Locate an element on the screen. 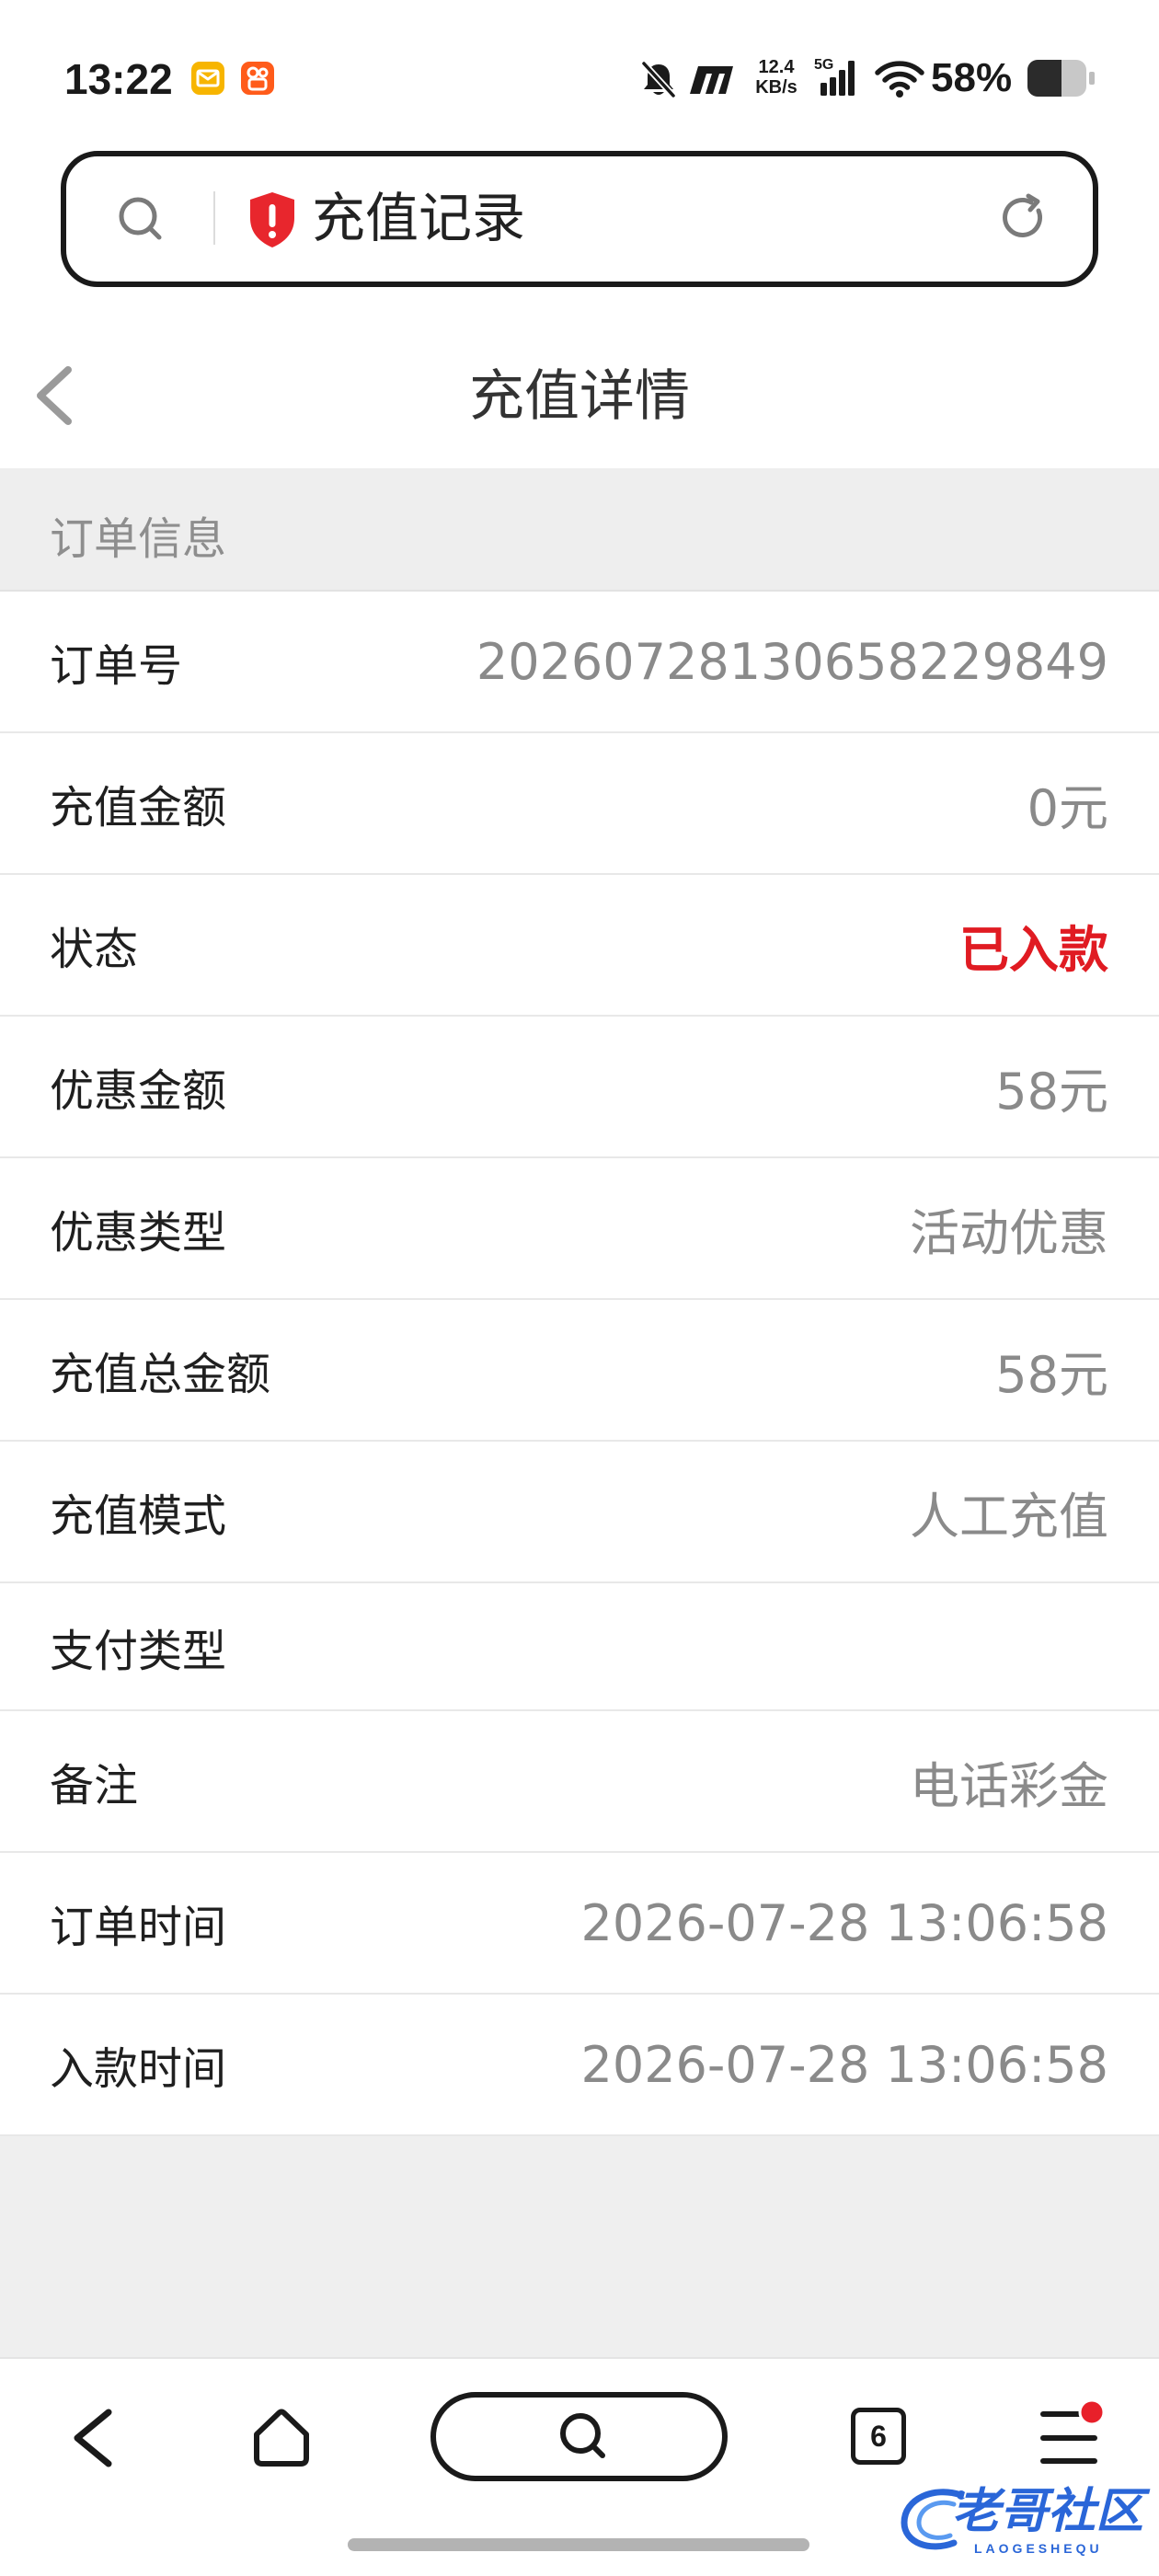 The image size is (1159, 2576). detail-row-order-number: 订单号 20260728130658229849 is located at coordinates (579, 662).